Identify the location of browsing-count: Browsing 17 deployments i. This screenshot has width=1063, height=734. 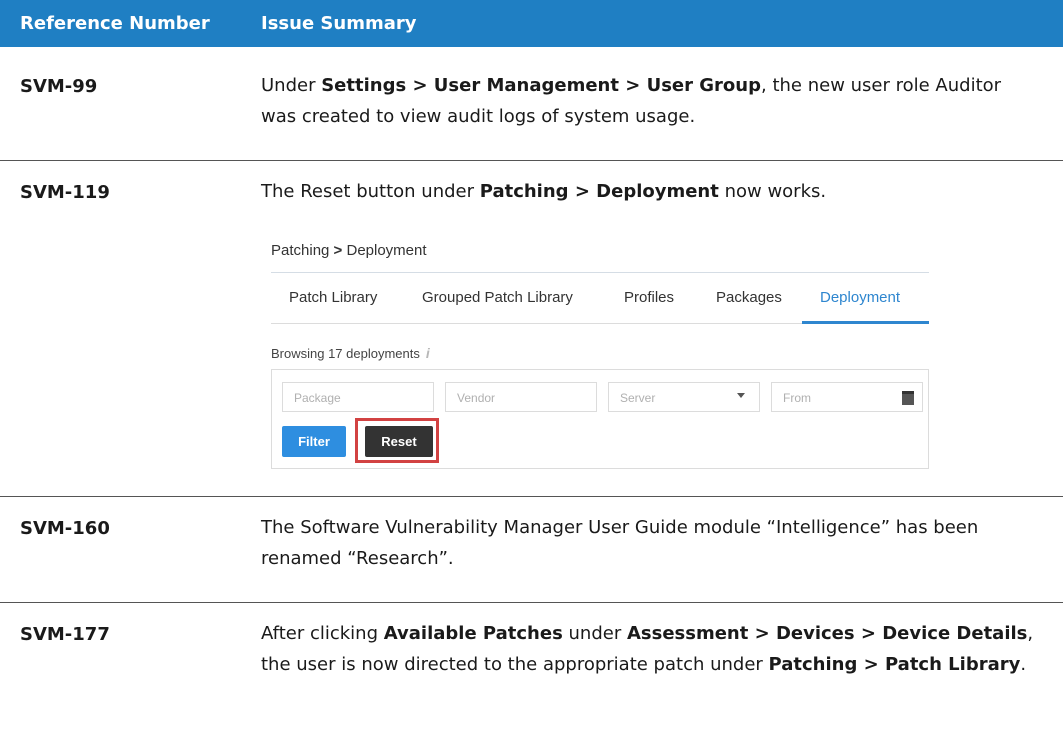
(350, 353).